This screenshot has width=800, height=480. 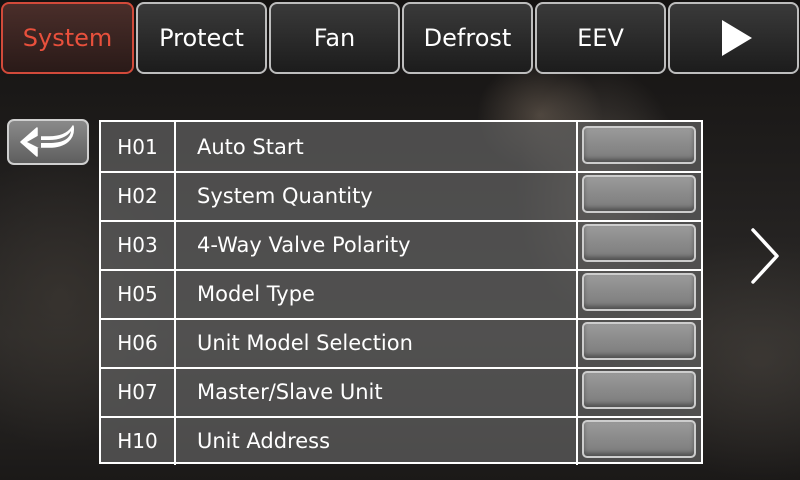 I want to click on param-label: Model Type, so click(x=256, y=293).